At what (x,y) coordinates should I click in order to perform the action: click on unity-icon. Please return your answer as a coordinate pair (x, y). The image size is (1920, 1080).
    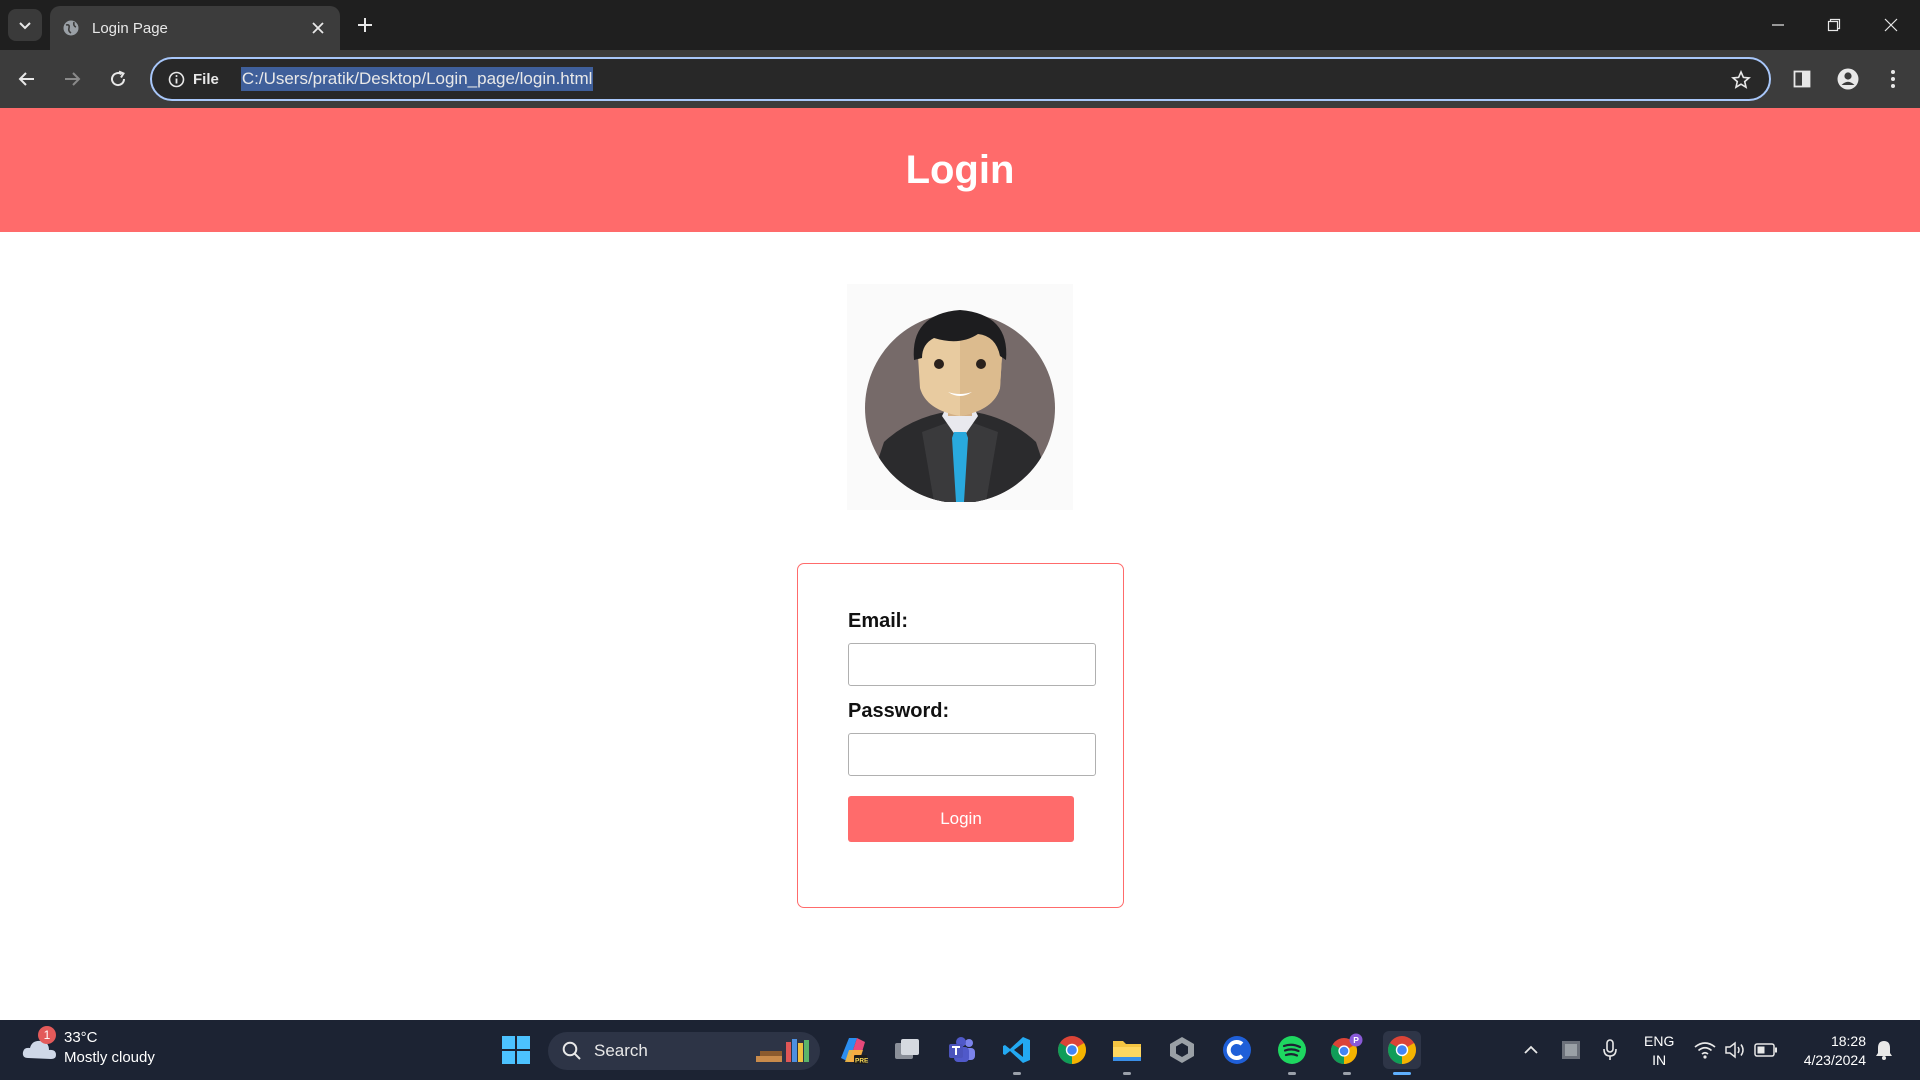
    Looking at the image, I should click on (1182, 1050).